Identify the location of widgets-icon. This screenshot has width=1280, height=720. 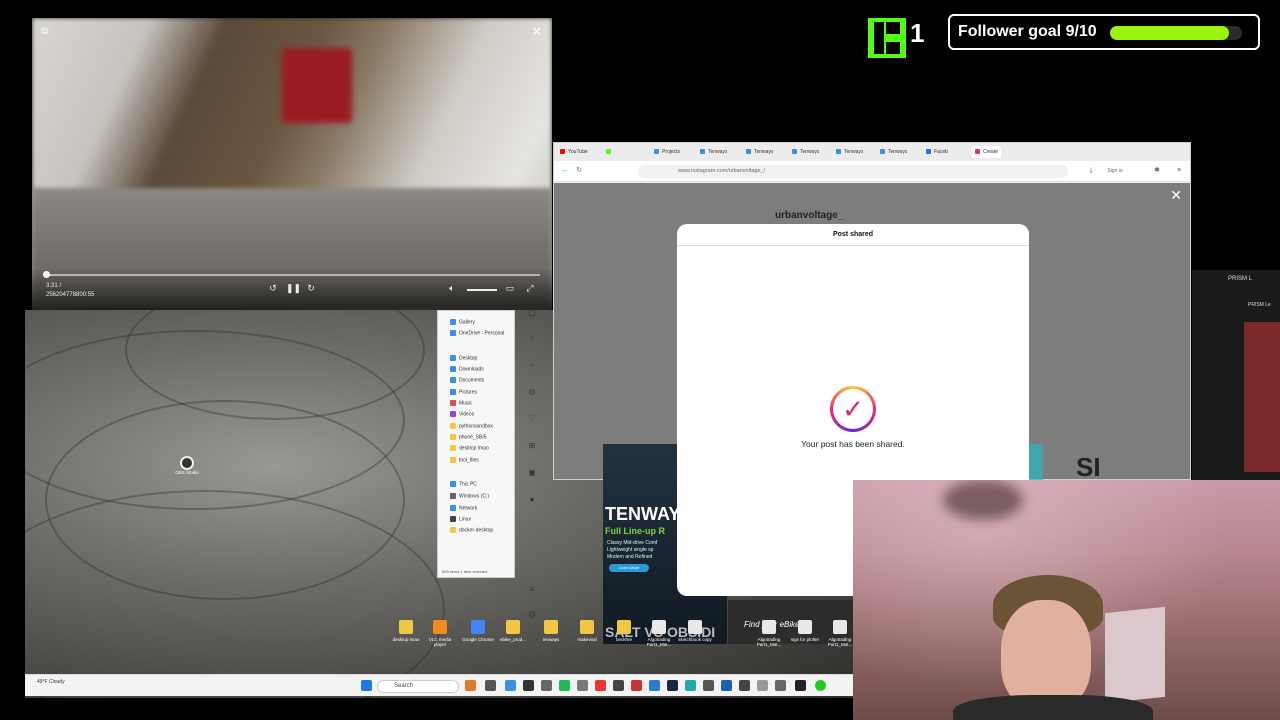
(470, 685).